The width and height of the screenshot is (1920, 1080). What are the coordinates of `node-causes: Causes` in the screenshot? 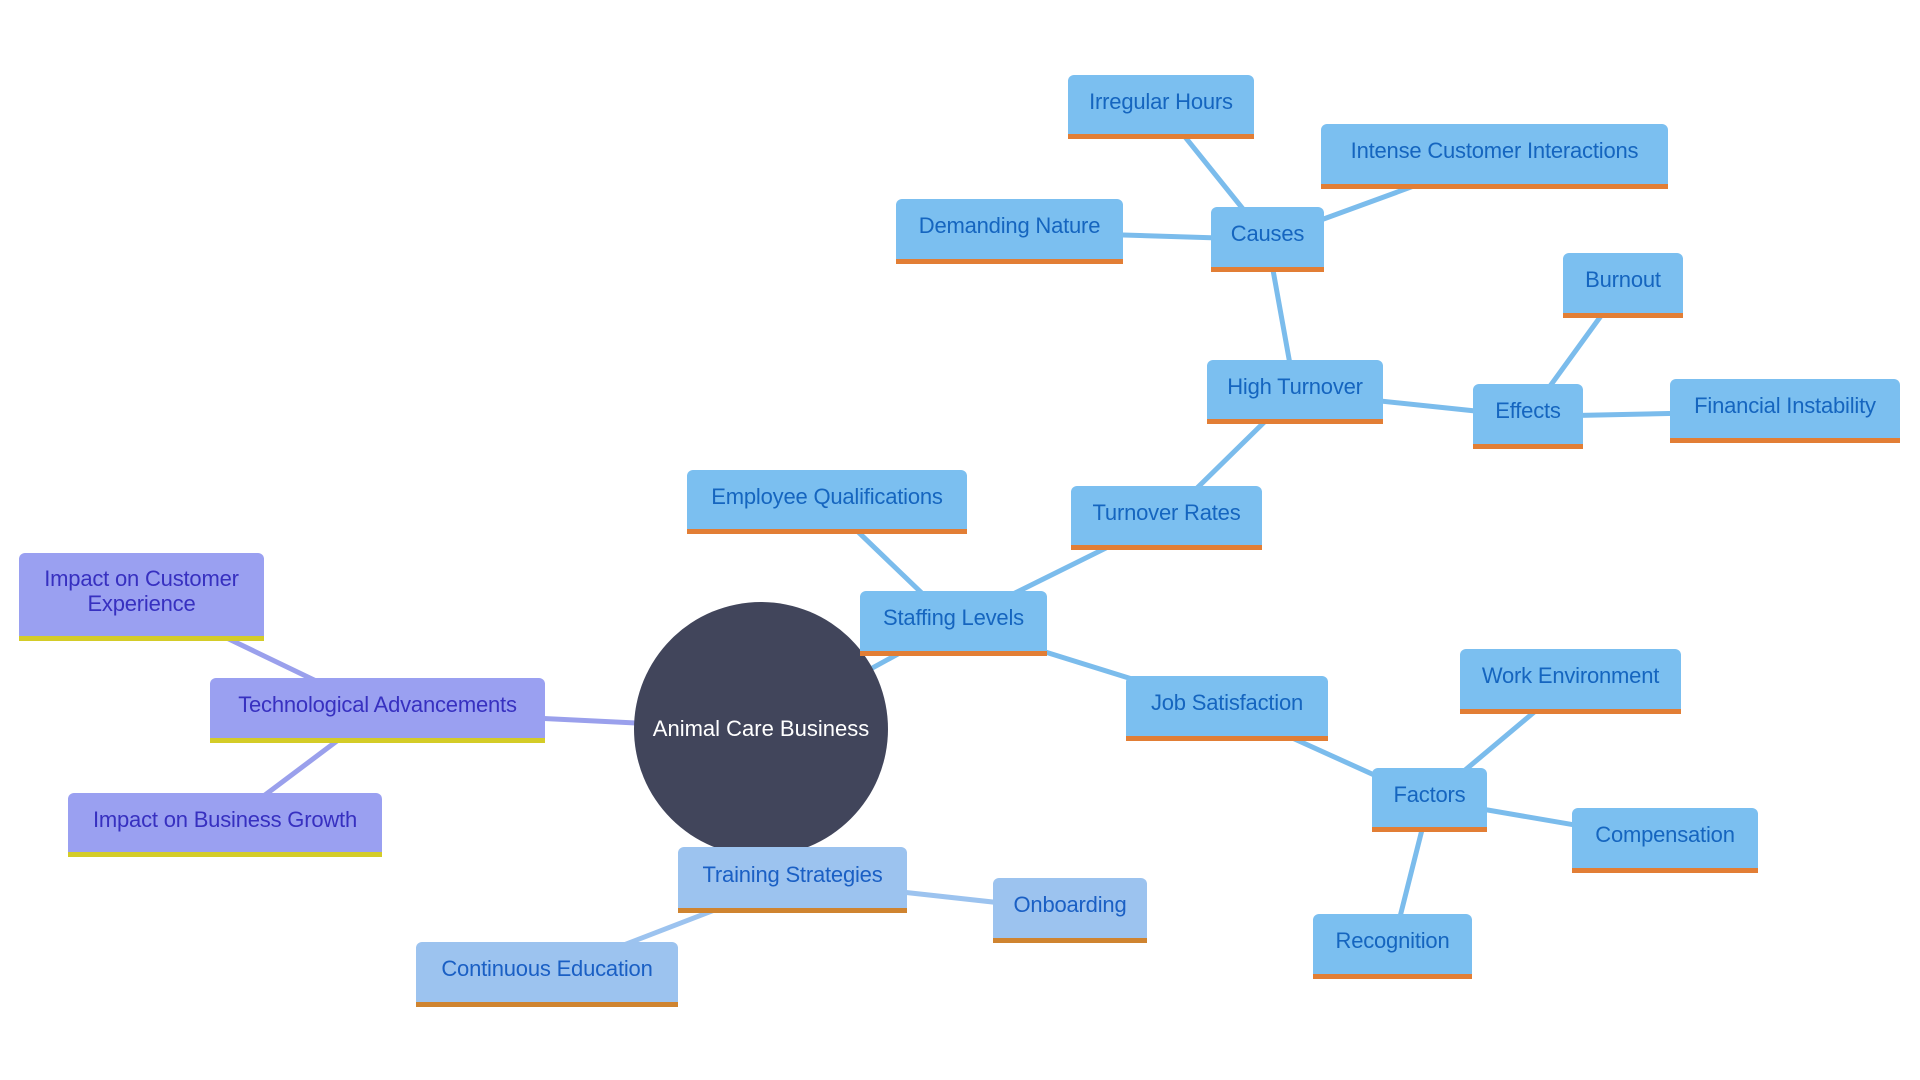 It's located at (1267, 239).